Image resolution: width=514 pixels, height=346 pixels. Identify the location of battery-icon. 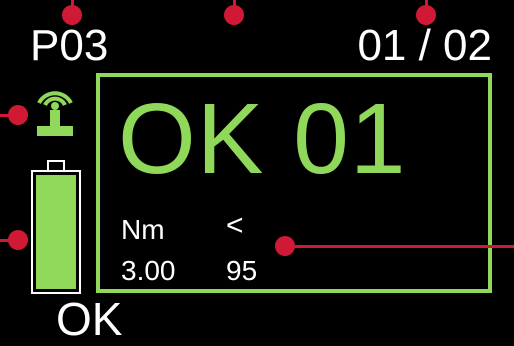
(56, 227).